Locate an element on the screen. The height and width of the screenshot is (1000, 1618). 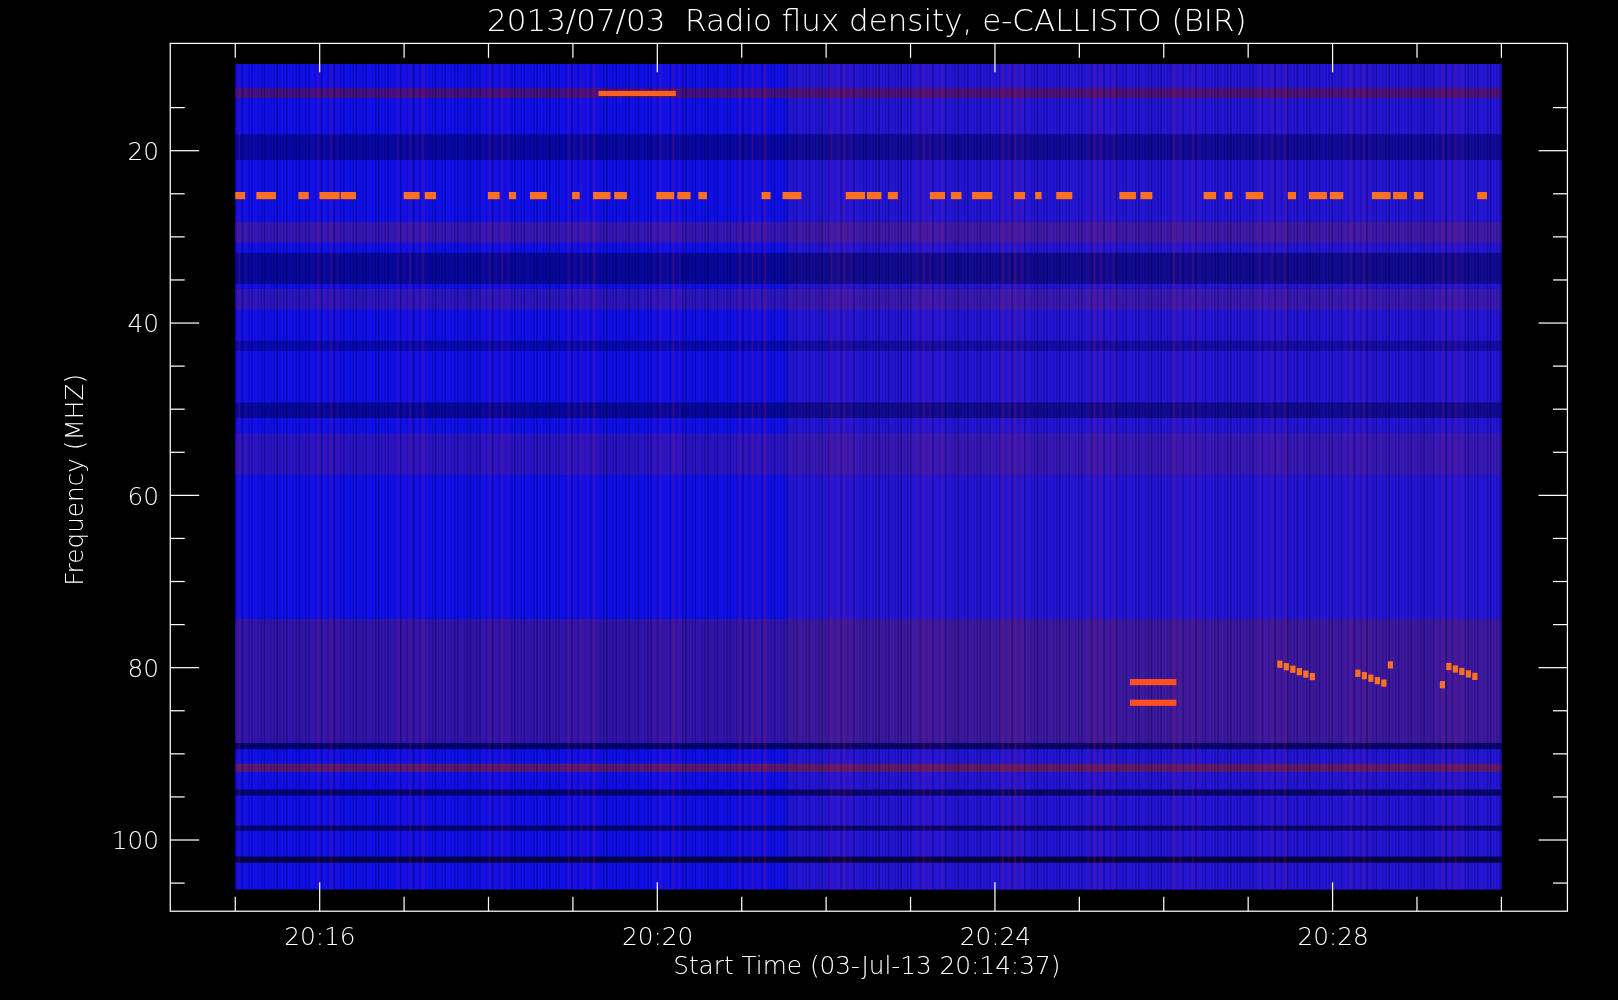
chart-title: 2013/07/03 Radio flux density, e-CALLISTO (BIR) is located at coordinates (867, 20).